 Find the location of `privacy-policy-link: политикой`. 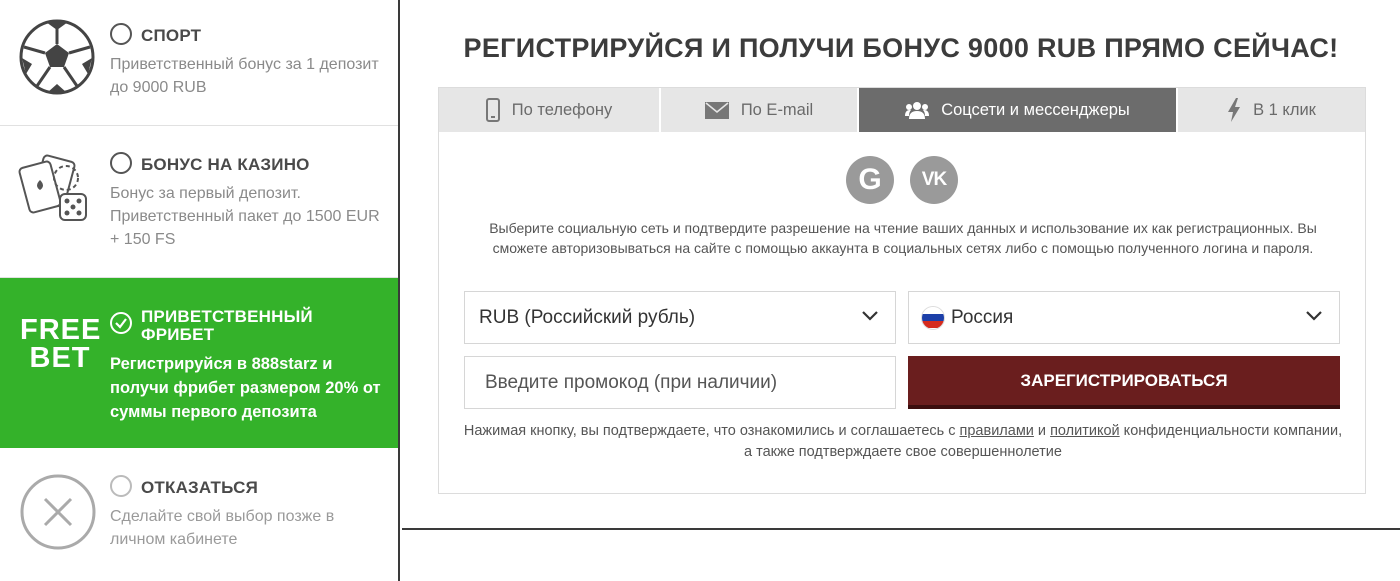

privacy-policy-link: политикой is located at coordinates (1085, 431).